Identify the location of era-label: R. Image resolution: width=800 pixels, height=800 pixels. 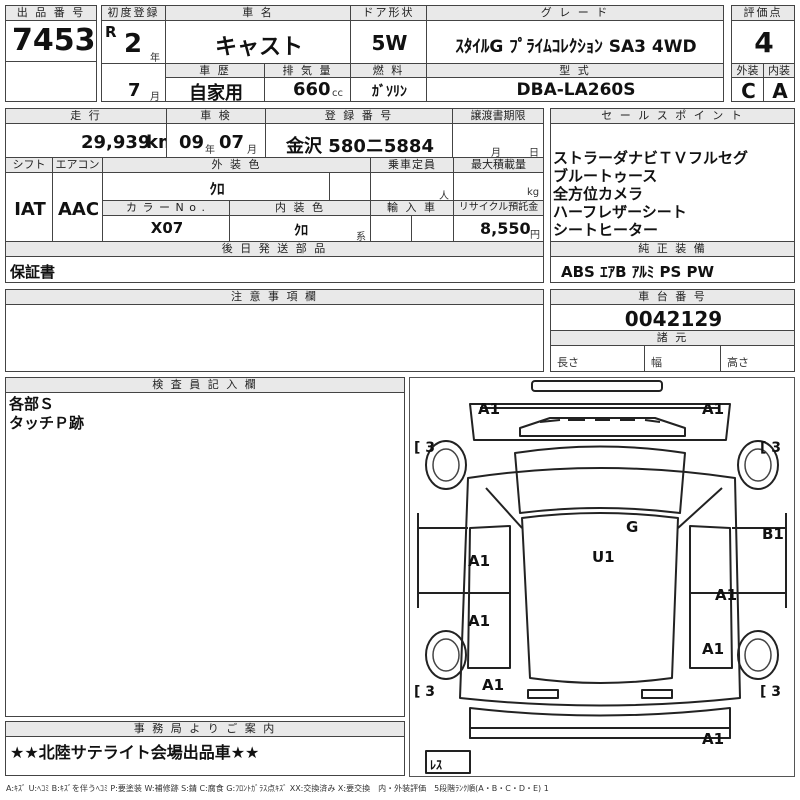
(111, 32).